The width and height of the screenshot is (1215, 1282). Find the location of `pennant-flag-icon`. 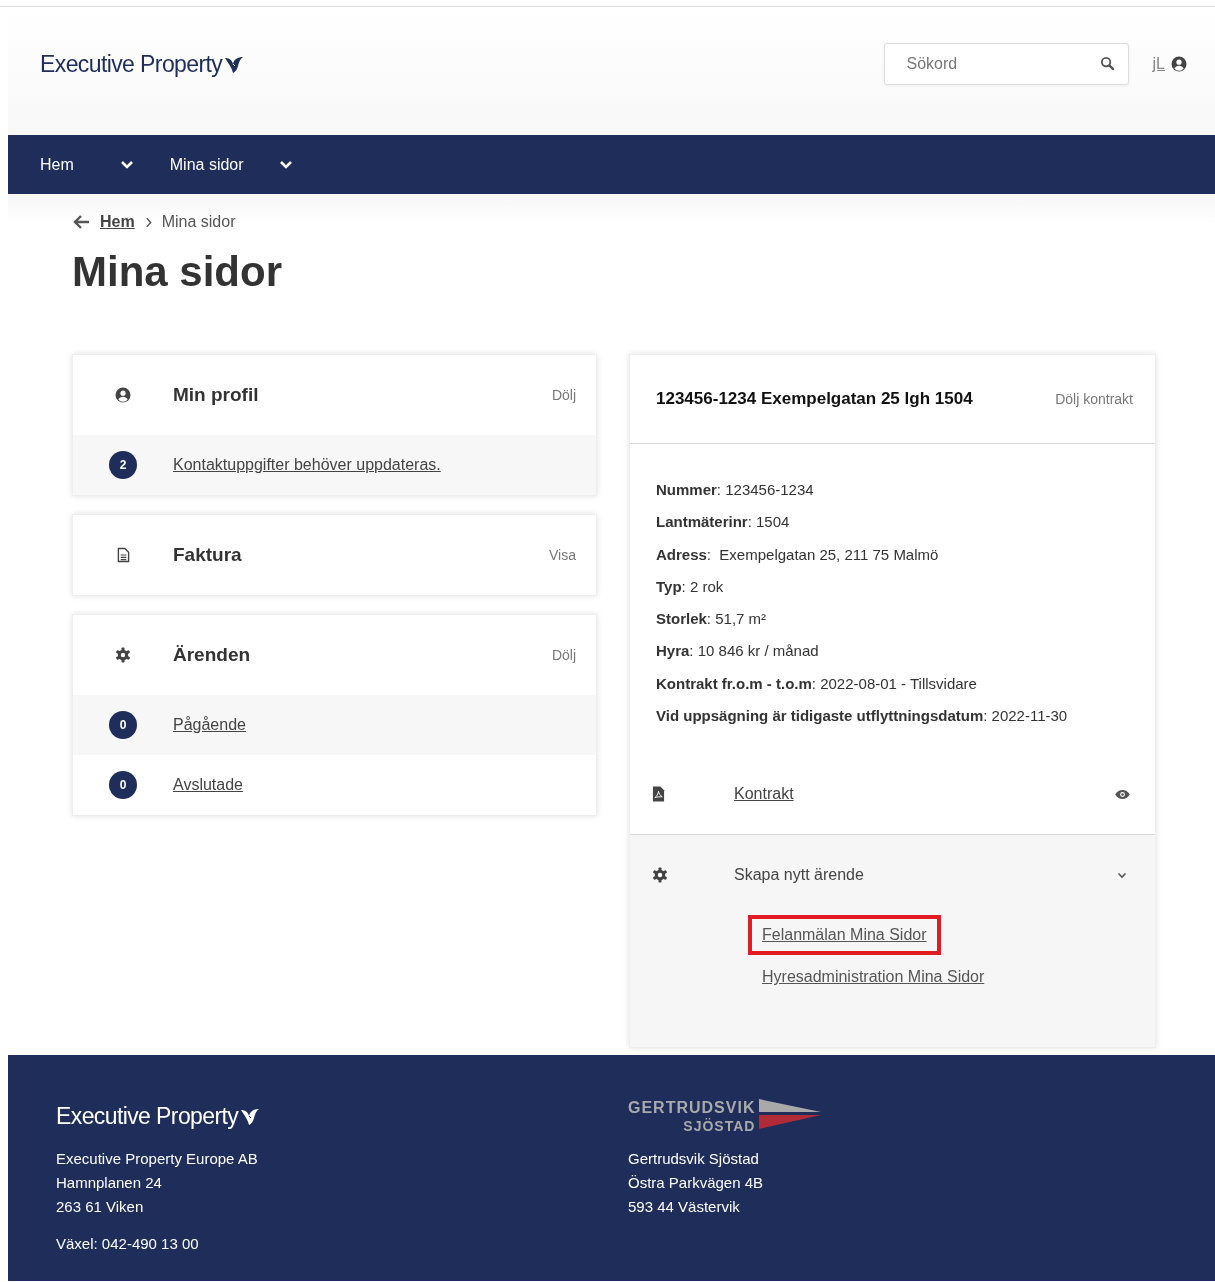

pennant-flag-icon is located at coordinates (790, 1114).